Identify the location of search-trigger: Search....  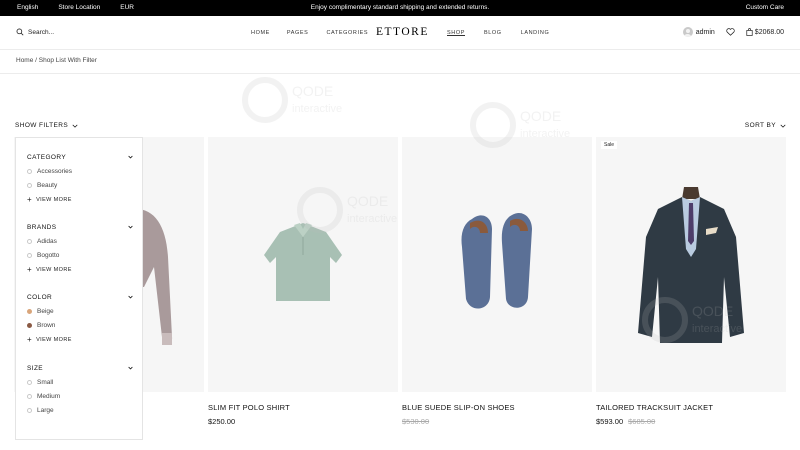
(35, 32).